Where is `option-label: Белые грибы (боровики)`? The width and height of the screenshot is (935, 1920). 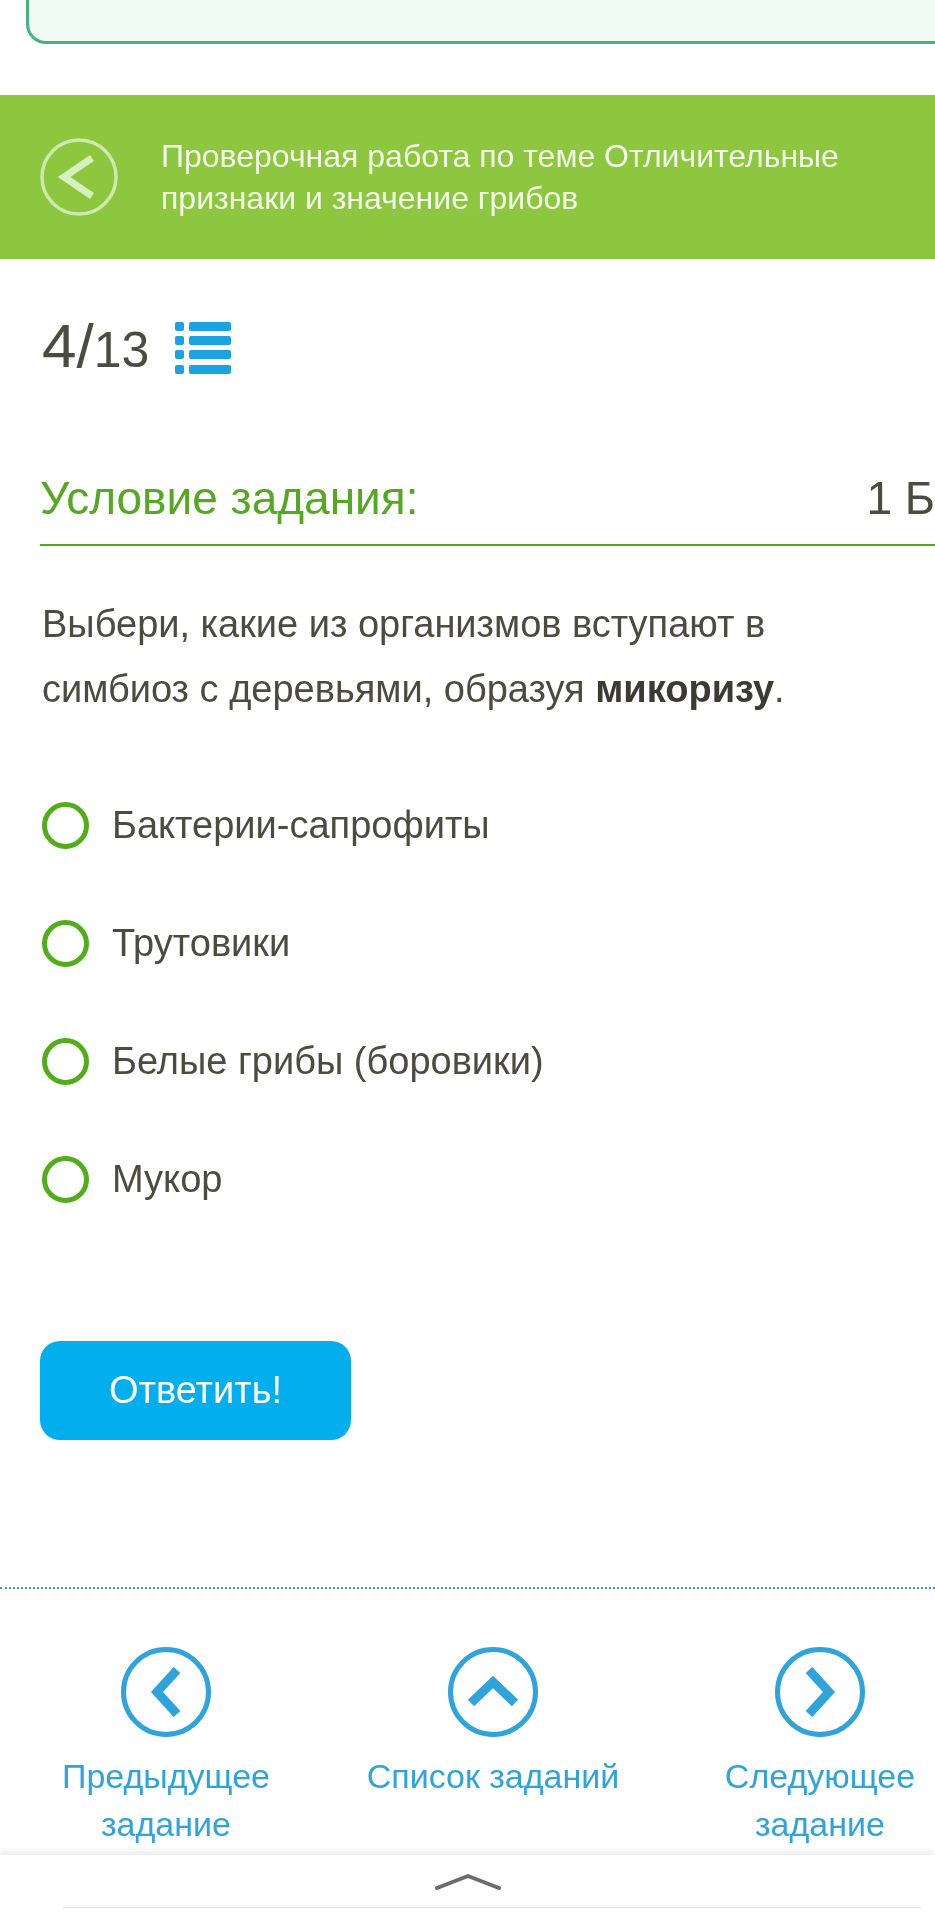
option-label: Белые грибы (боровики) is located at coordinates (328, 1061).